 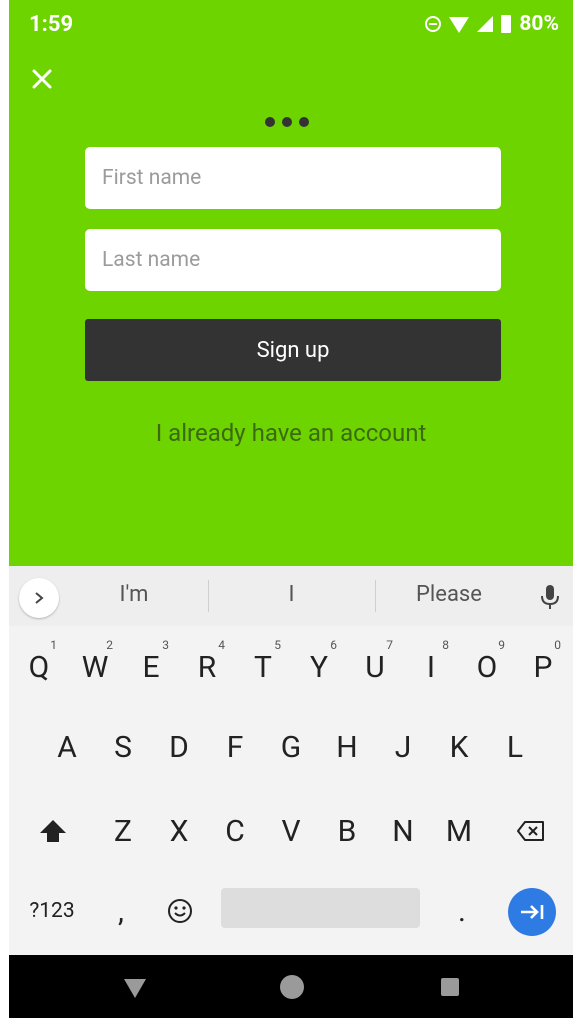 I want to click on suggestion-3: Please, so click(x=449, y=594).